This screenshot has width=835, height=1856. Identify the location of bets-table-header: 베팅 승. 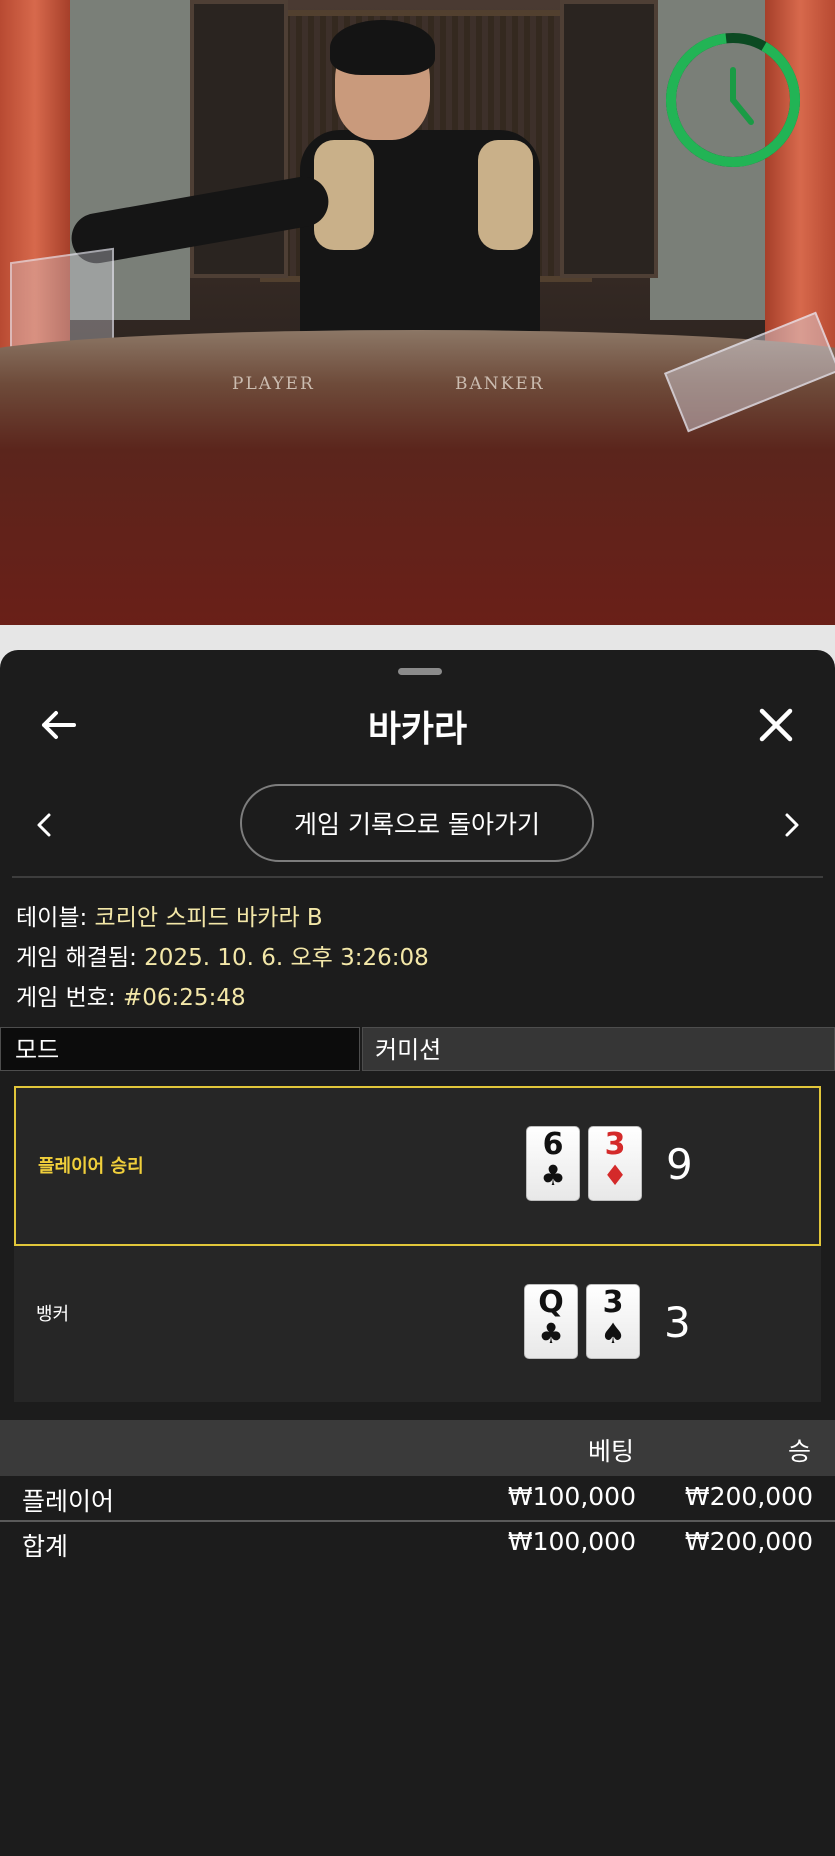
(417, 1448).